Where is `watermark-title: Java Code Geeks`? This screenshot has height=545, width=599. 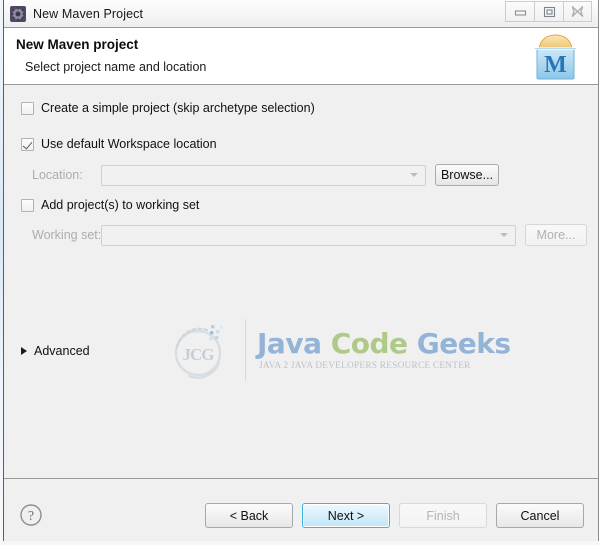
watermark-title: Java Code Geeks is located at coordinates (384, 343).